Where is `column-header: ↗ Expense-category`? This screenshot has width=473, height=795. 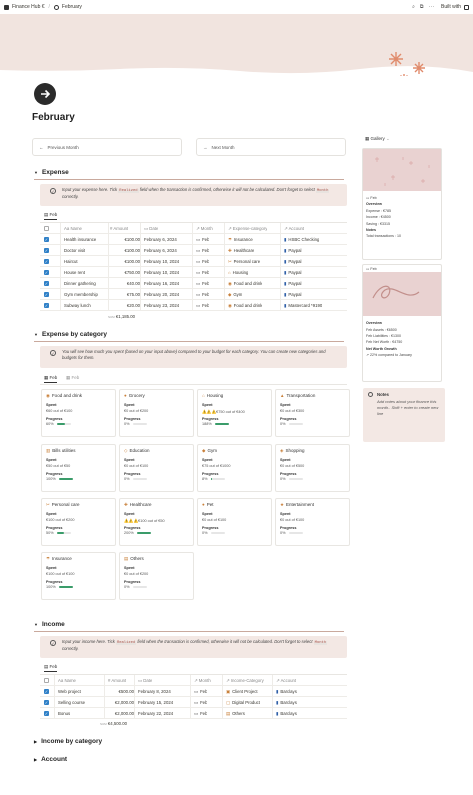
column-header: ↗ Expense-category is located at coordinates (247, 228).